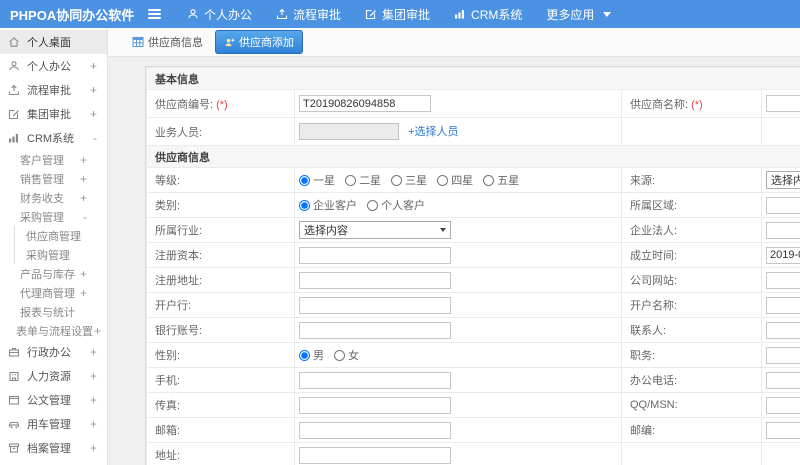  Describe the element at coordinates (783, 103) in the screenshot. I see `supplier-name-input` at that location.